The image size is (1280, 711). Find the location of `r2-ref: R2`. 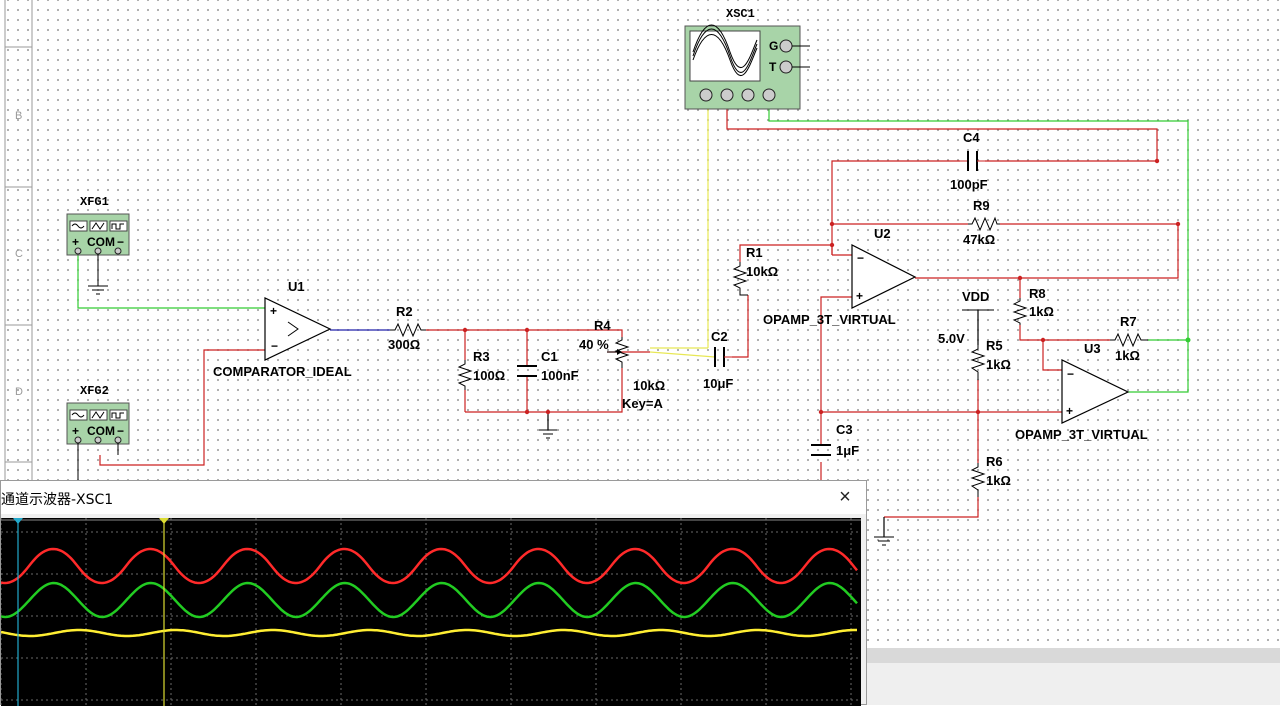

r2-ref: R2 is located at coordinates (404, 311).